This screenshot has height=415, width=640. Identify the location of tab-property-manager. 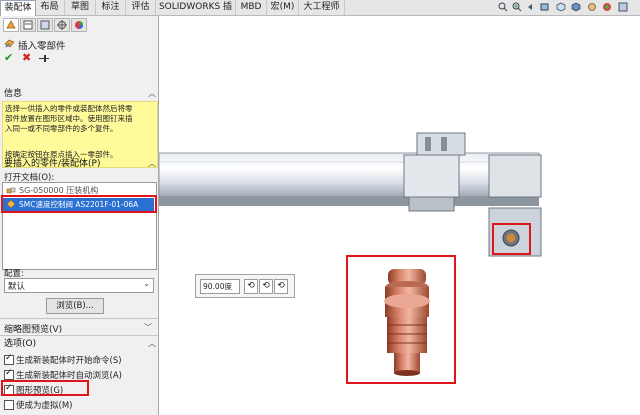
(28, 25).